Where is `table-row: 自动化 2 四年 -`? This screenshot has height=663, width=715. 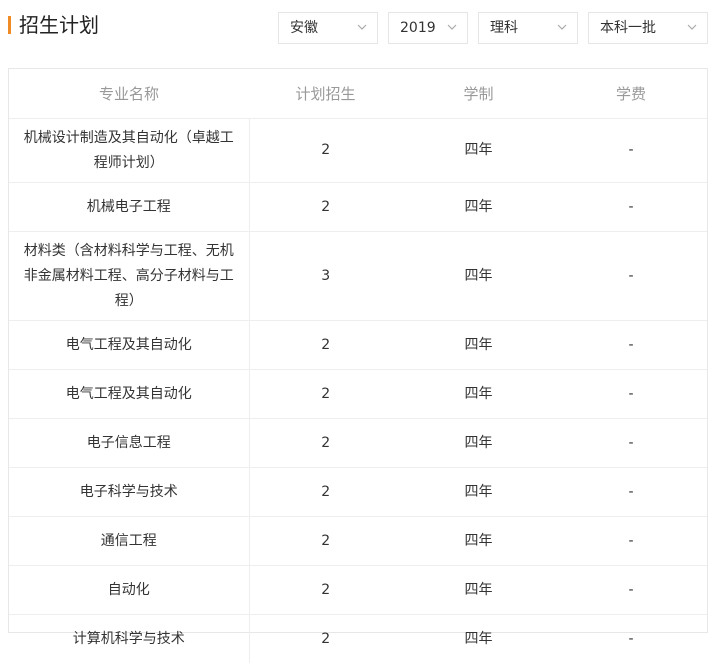
table-row: 自动化 2 四年 - is located at coordinates (358, 590).